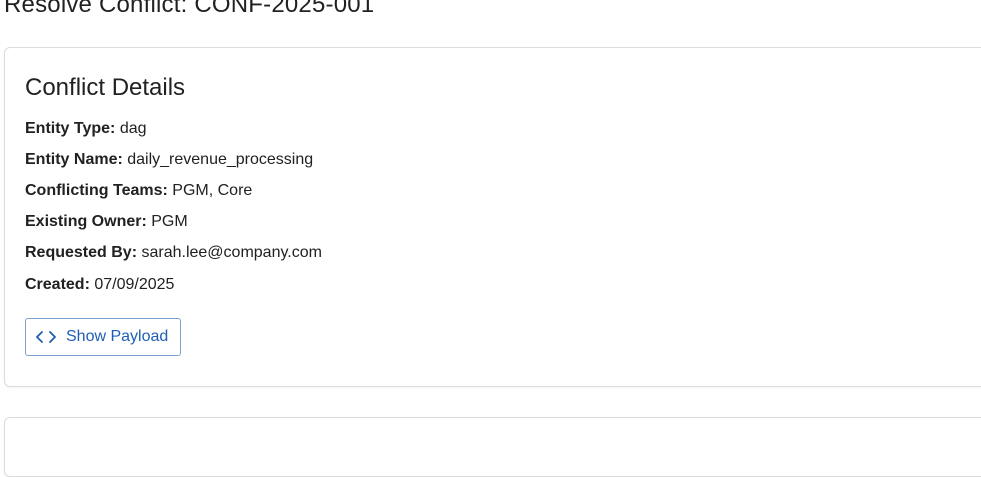 Image resolution: width=981 pixels, height=477 pixels. What do you see at coordinates (133, 128) in the screenshot?
I see `detail-value: dag` at bounding box center [133, 128].